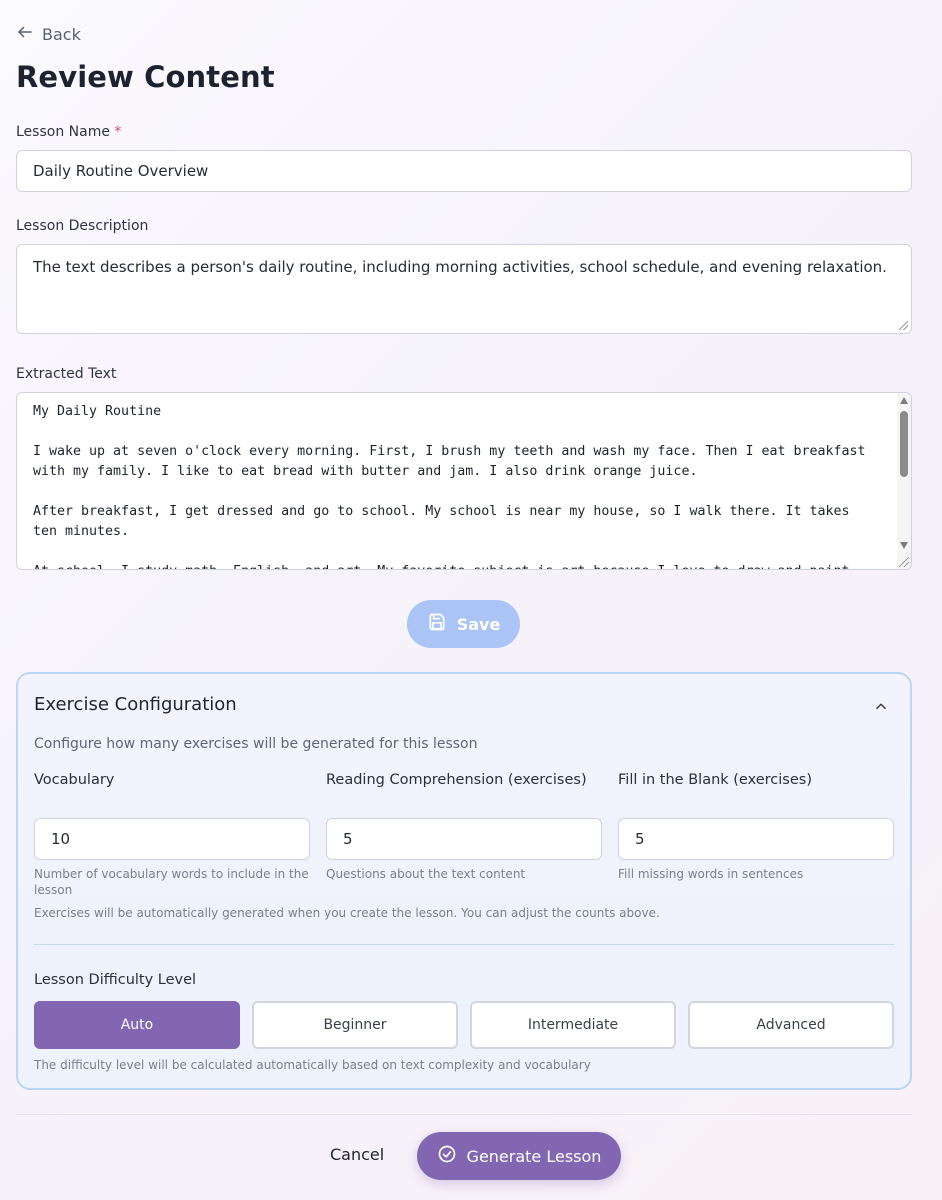 This screenshot has width=942, height=1200. I want to click on required-mark: *, so click(118, 132).